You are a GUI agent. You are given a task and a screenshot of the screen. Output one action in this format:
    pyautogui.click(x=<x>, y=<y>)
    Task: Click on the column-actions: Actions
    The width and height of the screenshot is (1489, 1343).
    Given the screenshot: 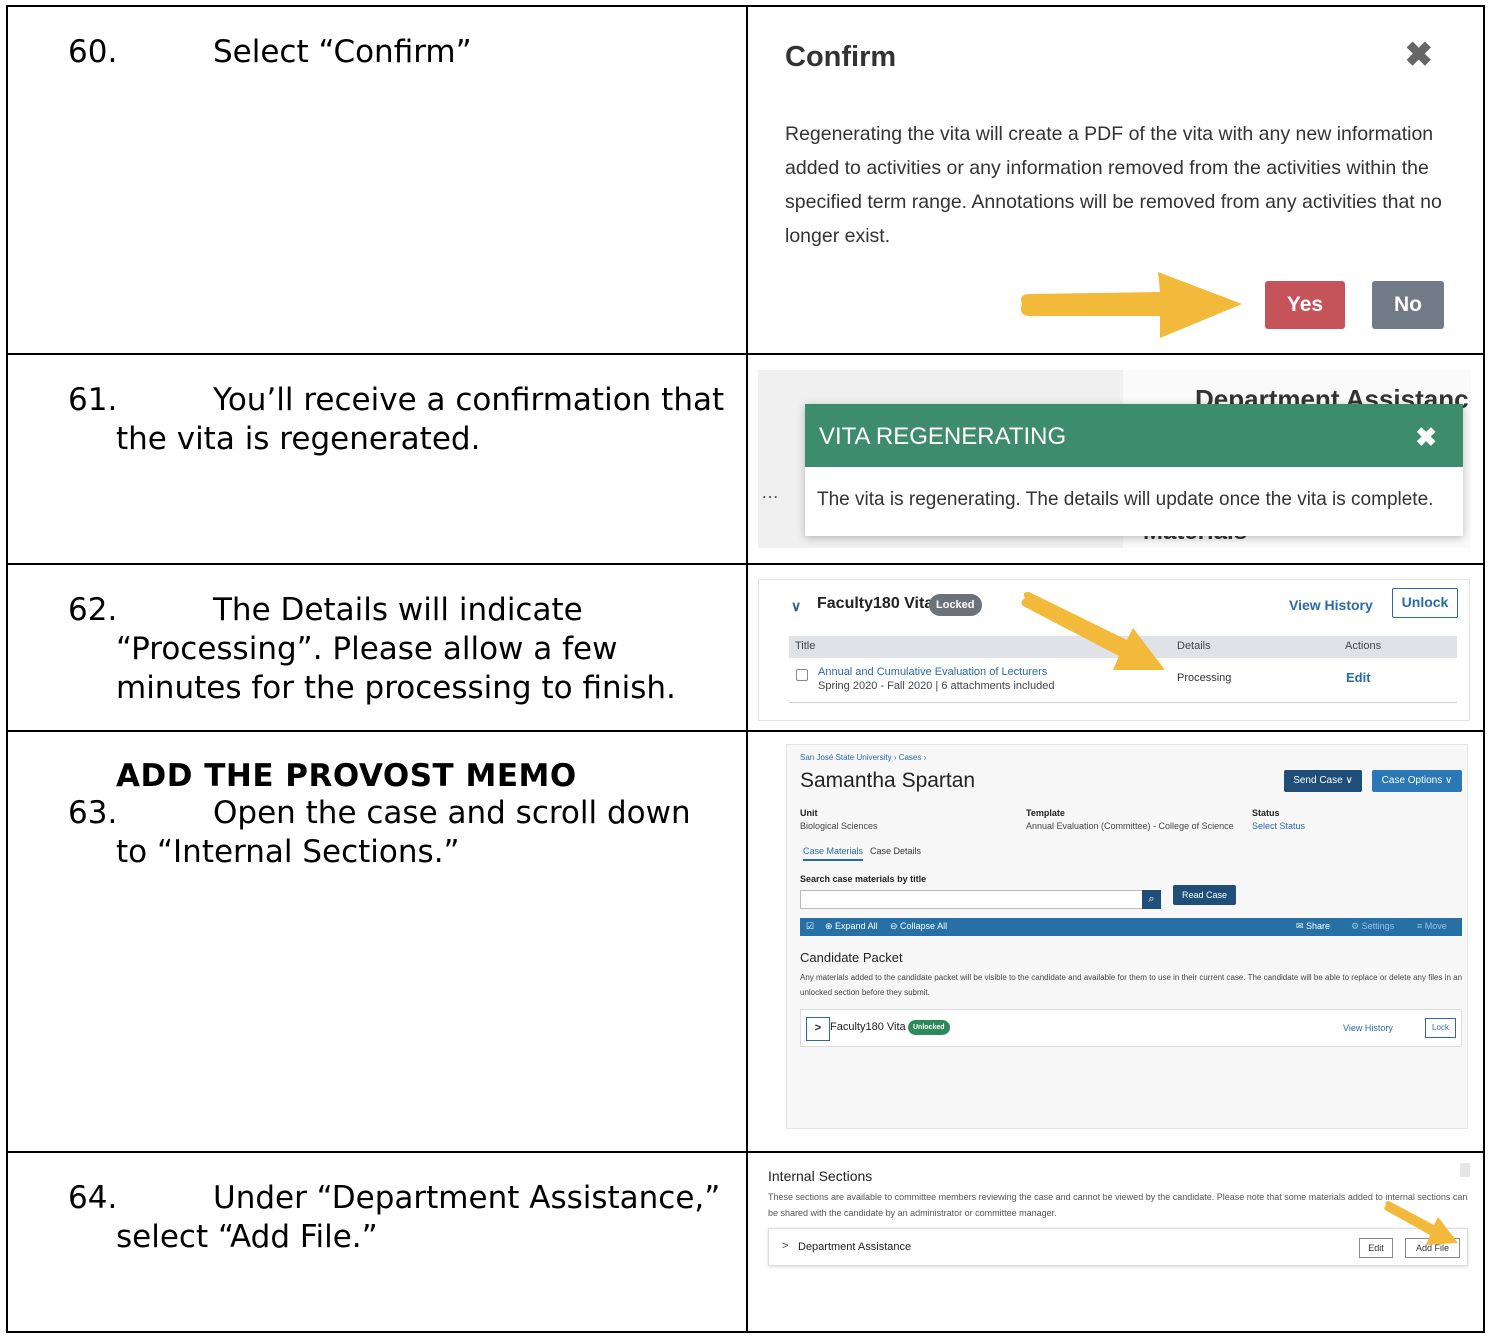 What is the action you would take?
    pyautogui.click(x=1363, y=646)
    